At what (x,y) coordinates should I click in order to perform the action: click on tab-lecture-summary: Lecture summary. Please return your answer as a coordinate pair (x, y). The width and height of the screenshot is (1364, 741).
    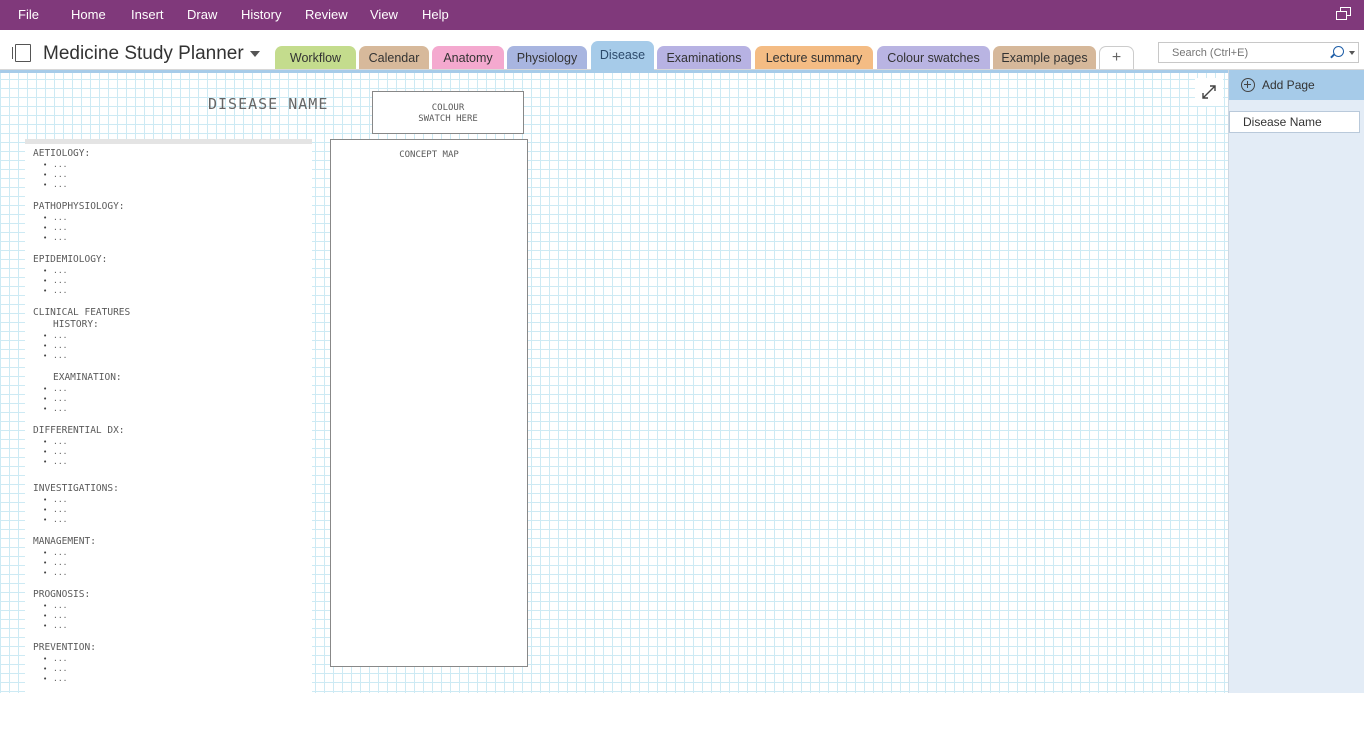
    Looking at the image, I should click on (814, 57).